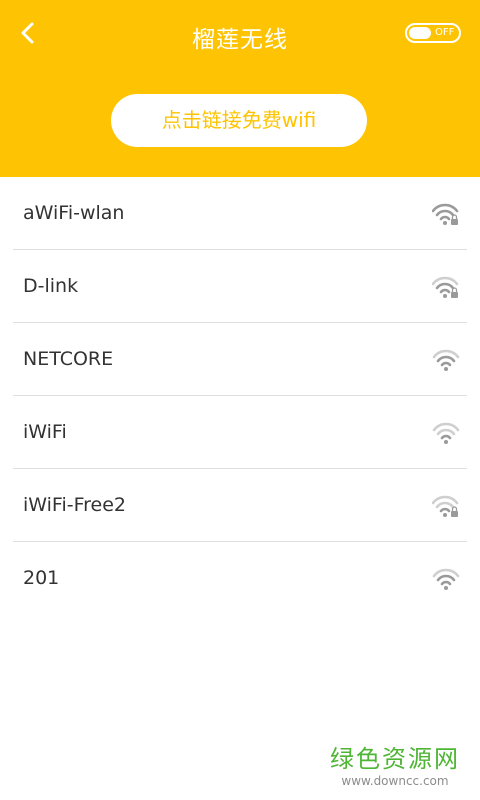  Describe the element at coordinates (74, 213) in the screenshot. I see `network-name: aWiFi-wlan` at that location.